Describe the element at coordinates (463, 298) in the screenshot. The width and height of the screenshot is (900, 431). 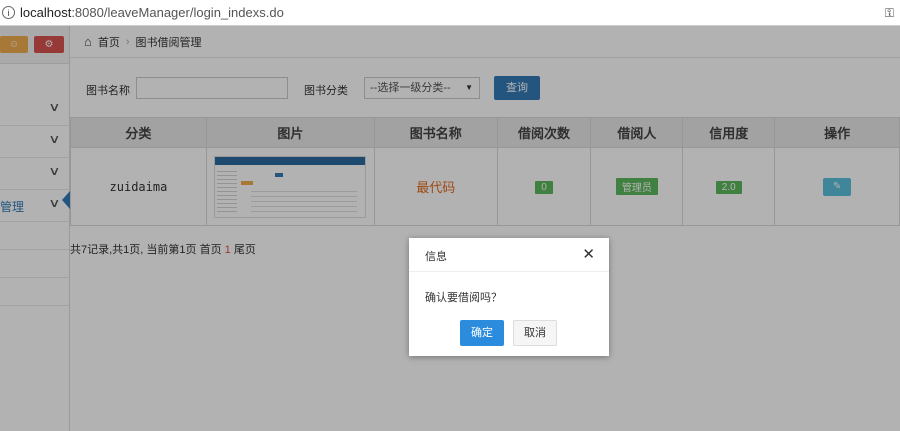
I see `dialog-message: 确认要借阅吗？` at that location.